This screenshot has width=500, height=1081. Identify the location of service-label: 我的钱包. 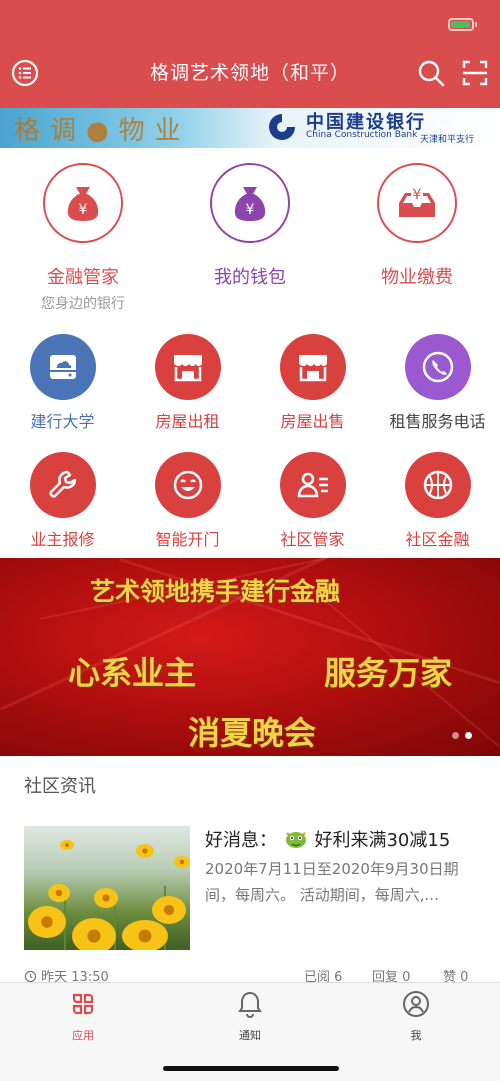
(250, 277).